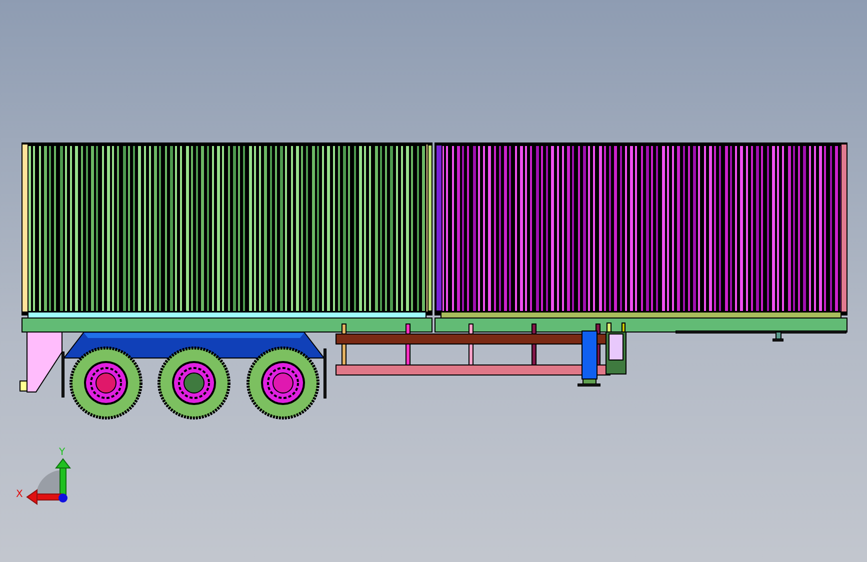 This screenshot has width=867, height=562. What do you see at coordinates (62, 452) in the screenshot?
I see `y-axis-label: Y` at bounding box center [62, 452].